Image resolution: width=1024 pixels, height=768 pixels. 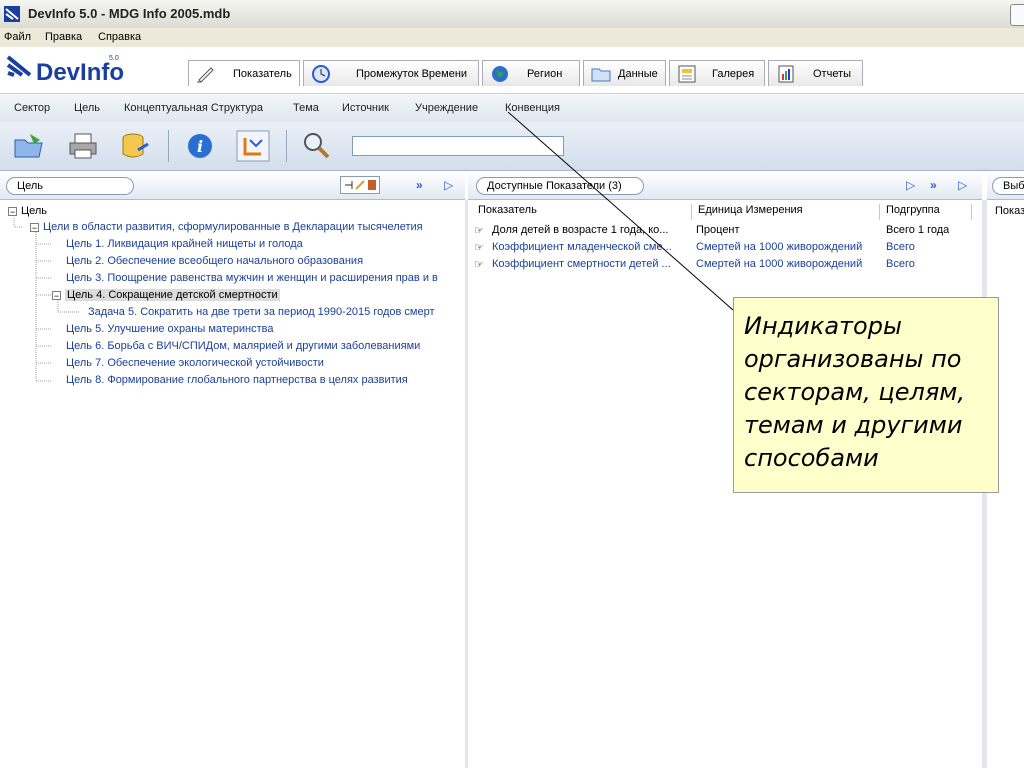 I want to click on tab-time-period: Промежуток Времени, so click(x=391, y=73).